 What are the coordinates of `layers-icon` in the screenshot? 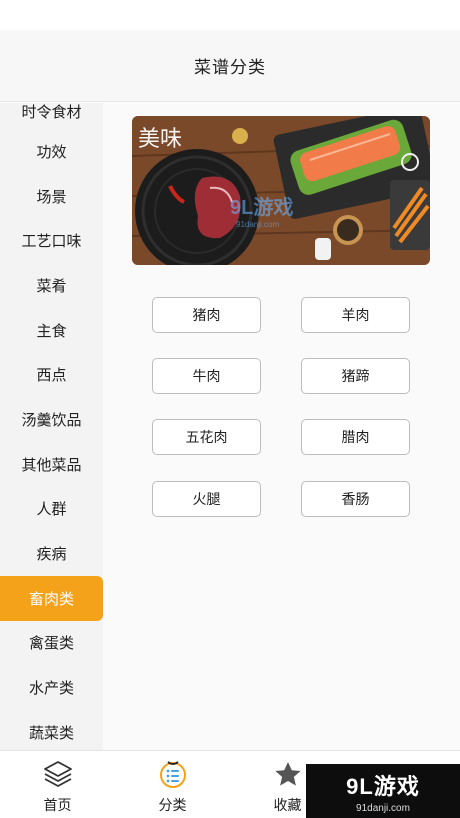 It's located at (58, 774).